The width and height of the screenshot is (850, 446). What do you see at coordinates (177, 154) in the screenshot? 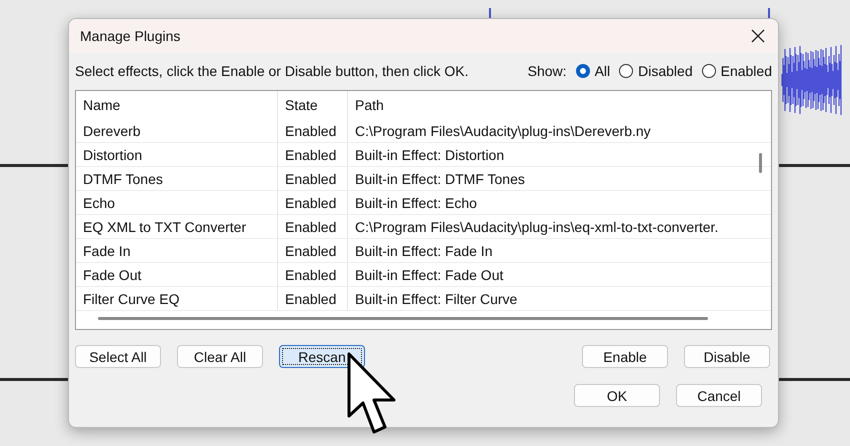
I see `table-cell: Distortion` at bounding box center [177, 154].